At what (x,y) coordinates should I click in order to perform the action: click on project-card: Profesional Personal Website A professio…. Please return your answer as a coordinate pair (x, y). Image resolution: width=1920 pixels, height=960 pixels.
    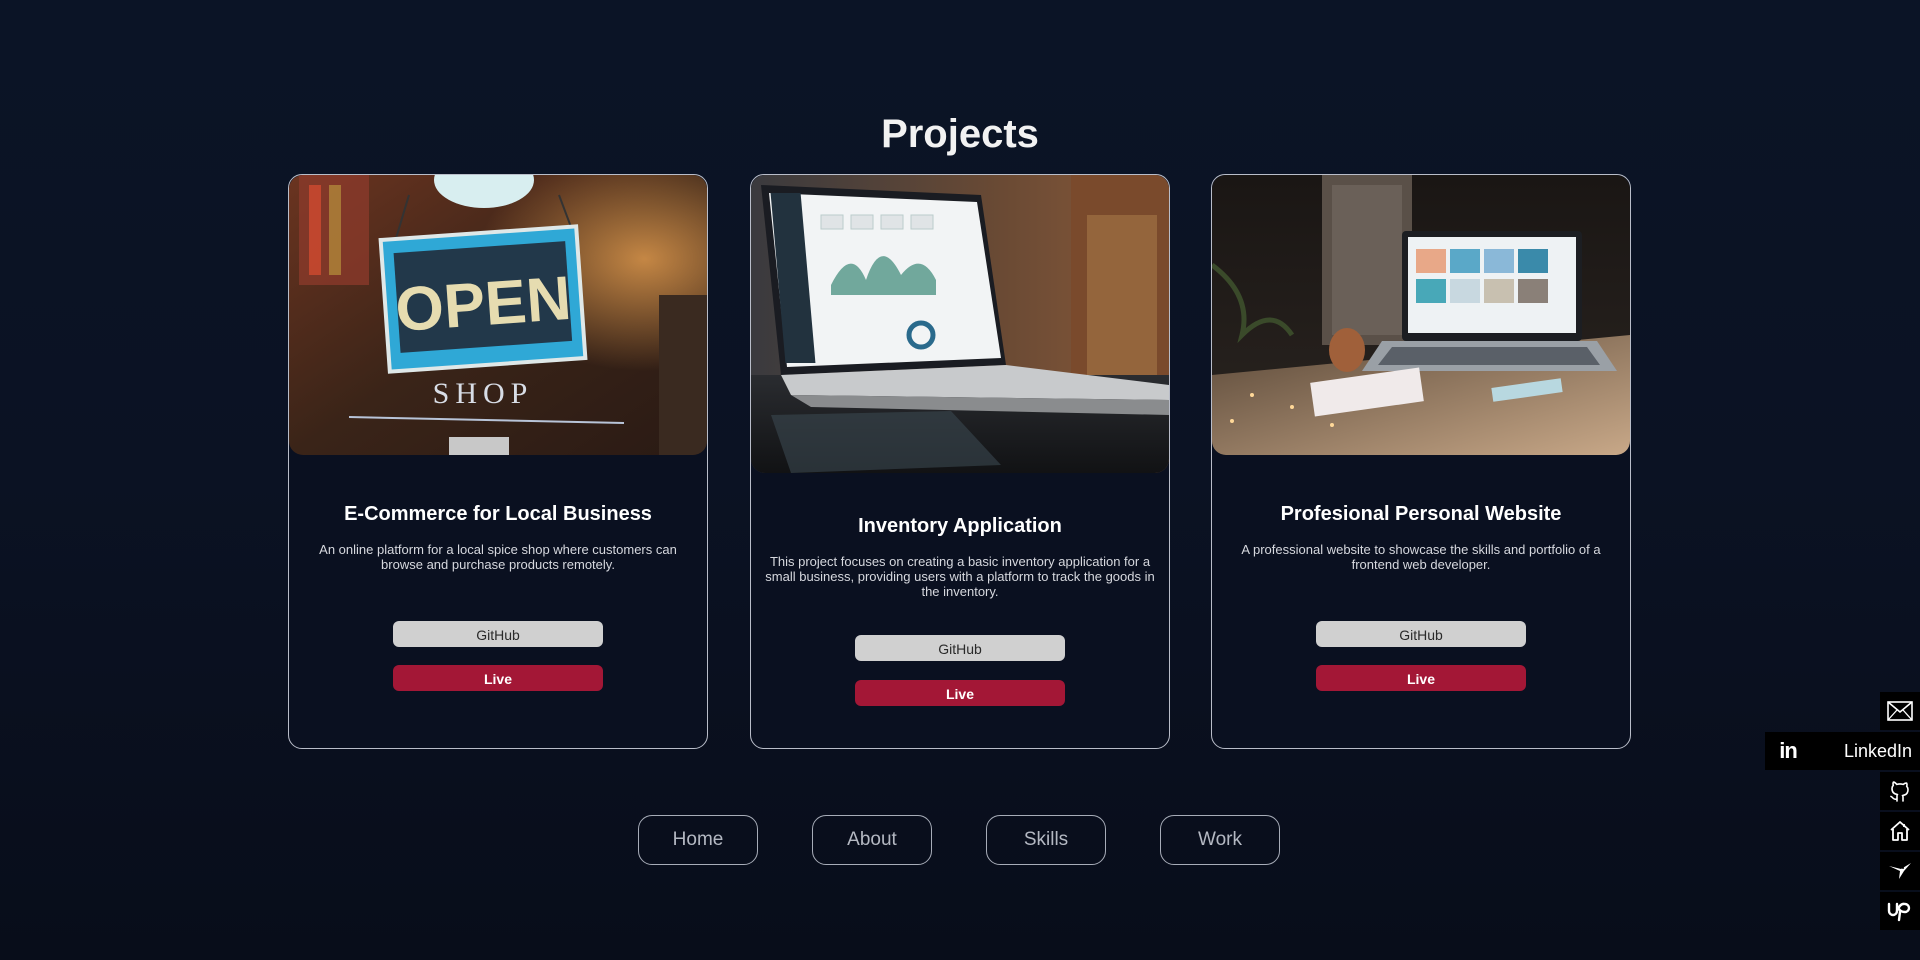
    Looking at the image, I should click on (1421, 461).